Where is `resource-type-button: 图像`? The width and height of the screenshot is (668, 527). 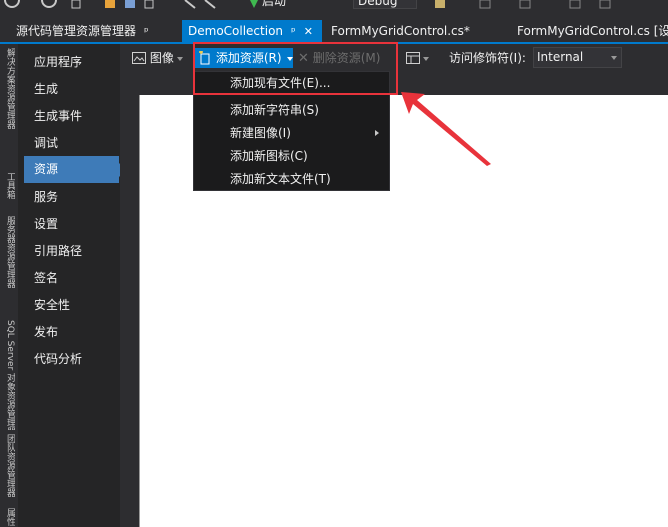 resource-type-button: 图像 is located at coordinates (157, 58).